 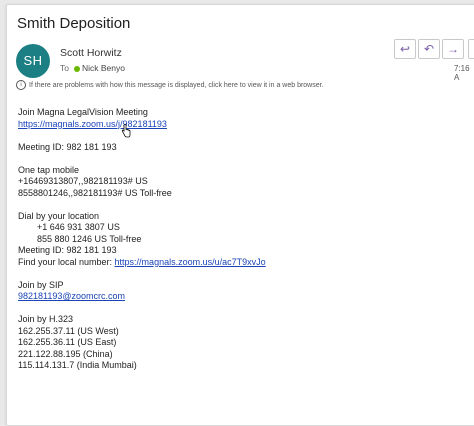 I want to click on sender-name: Scott Horwitz, so click(x=91, y=53).